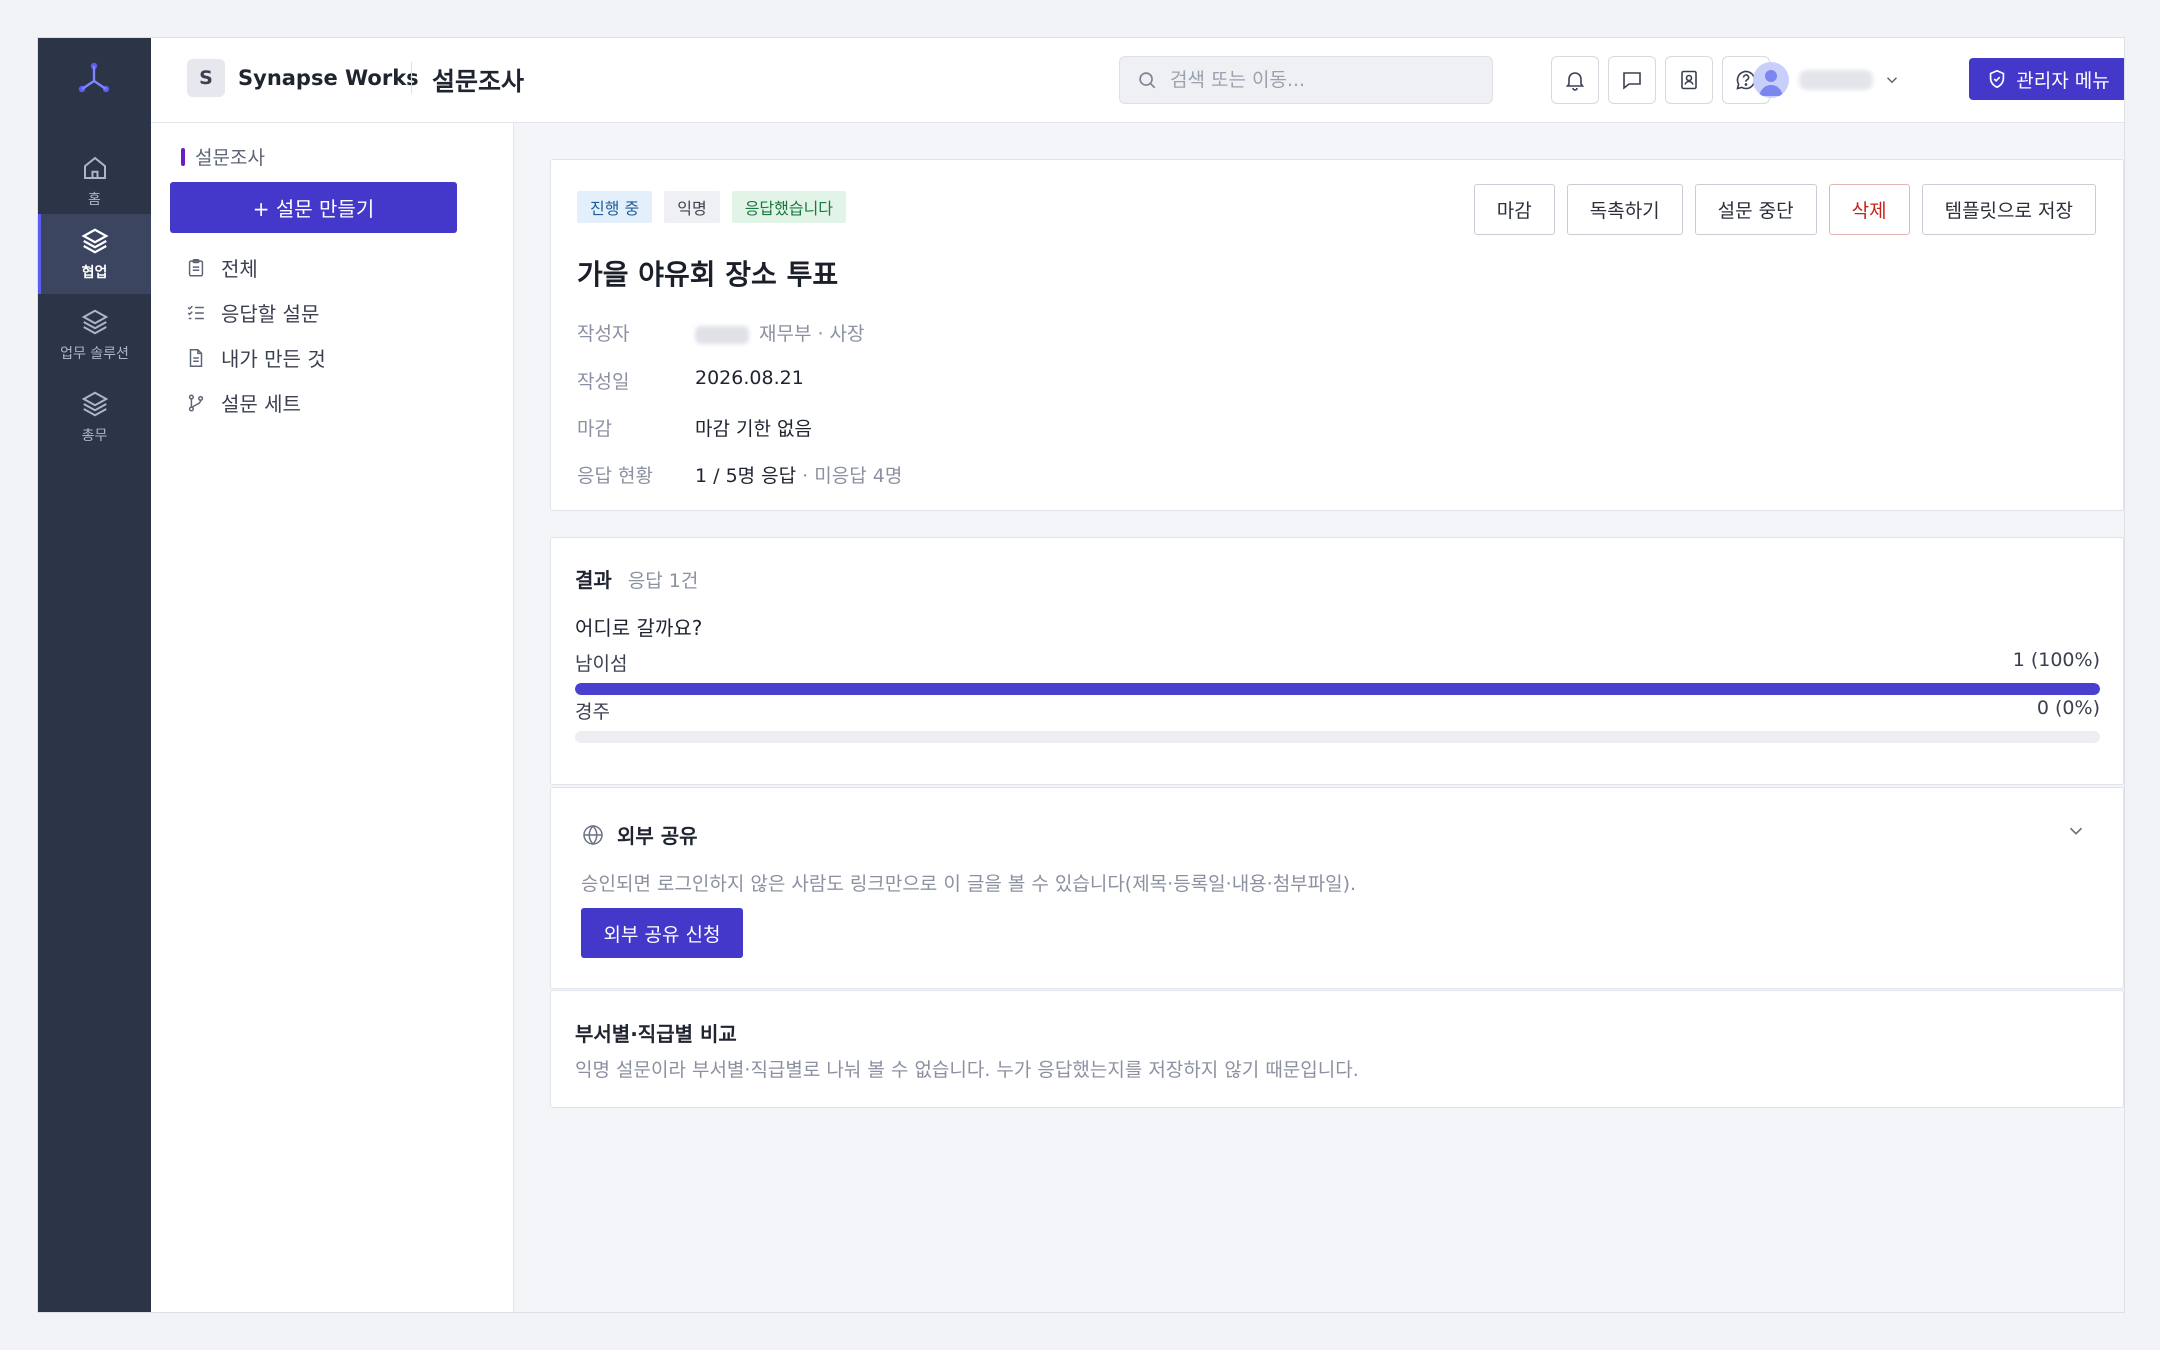  Describe the element at coordinates (1337, 720) in the screenshot. I see `option-result: 경주 0 (0%)` at that location.